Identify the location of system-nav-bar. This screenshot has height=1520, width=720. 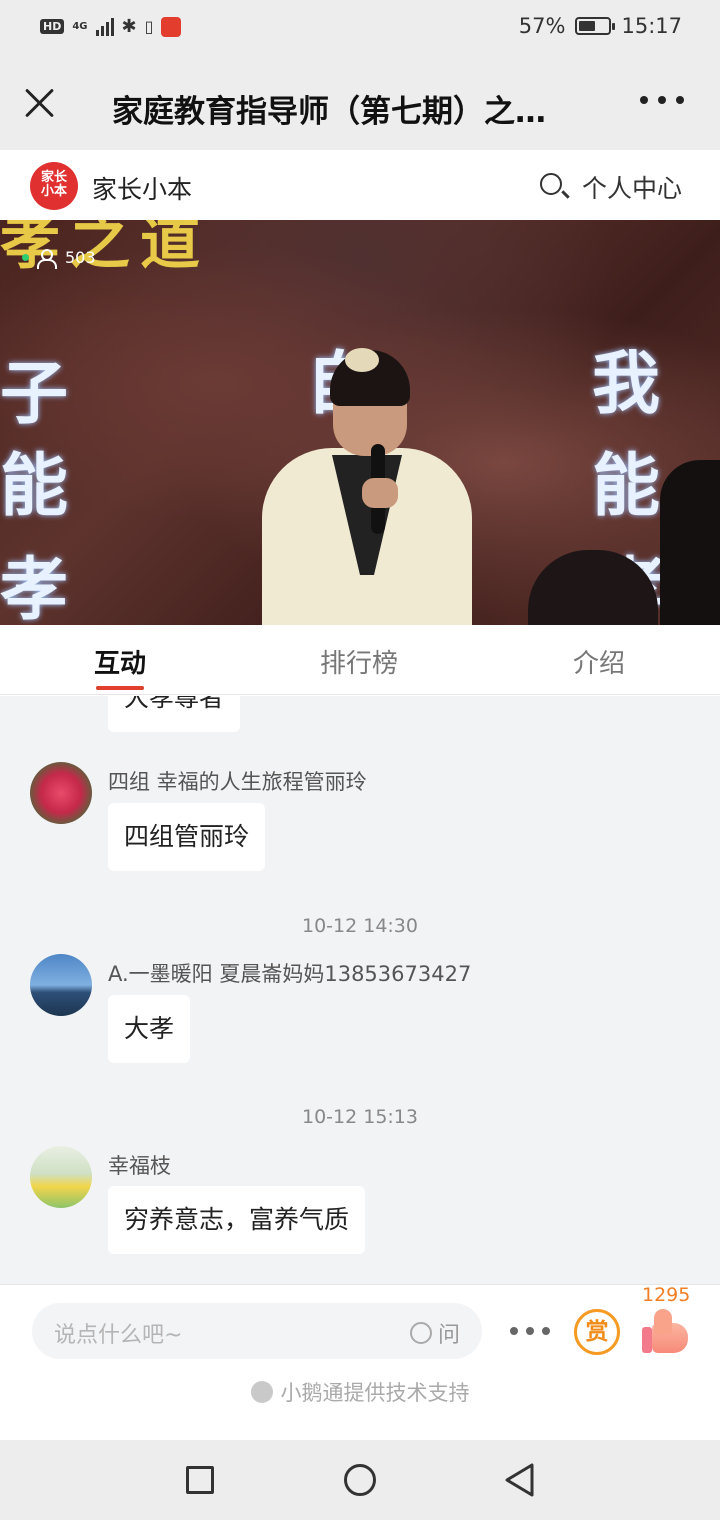
(360, 1480).